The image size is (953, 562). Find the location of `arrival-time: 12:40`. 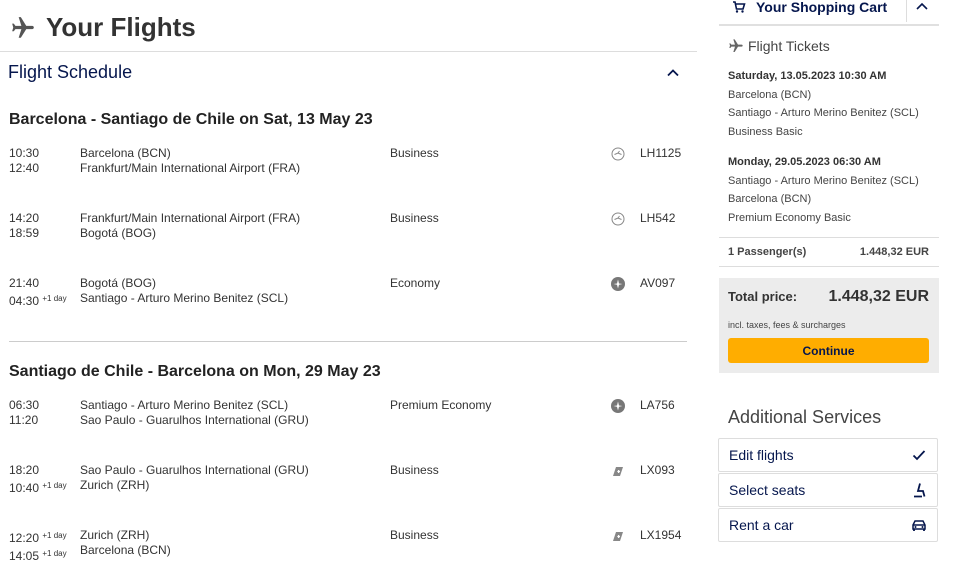

arrival-time: 12:40 is located at coordinates (24, 168).